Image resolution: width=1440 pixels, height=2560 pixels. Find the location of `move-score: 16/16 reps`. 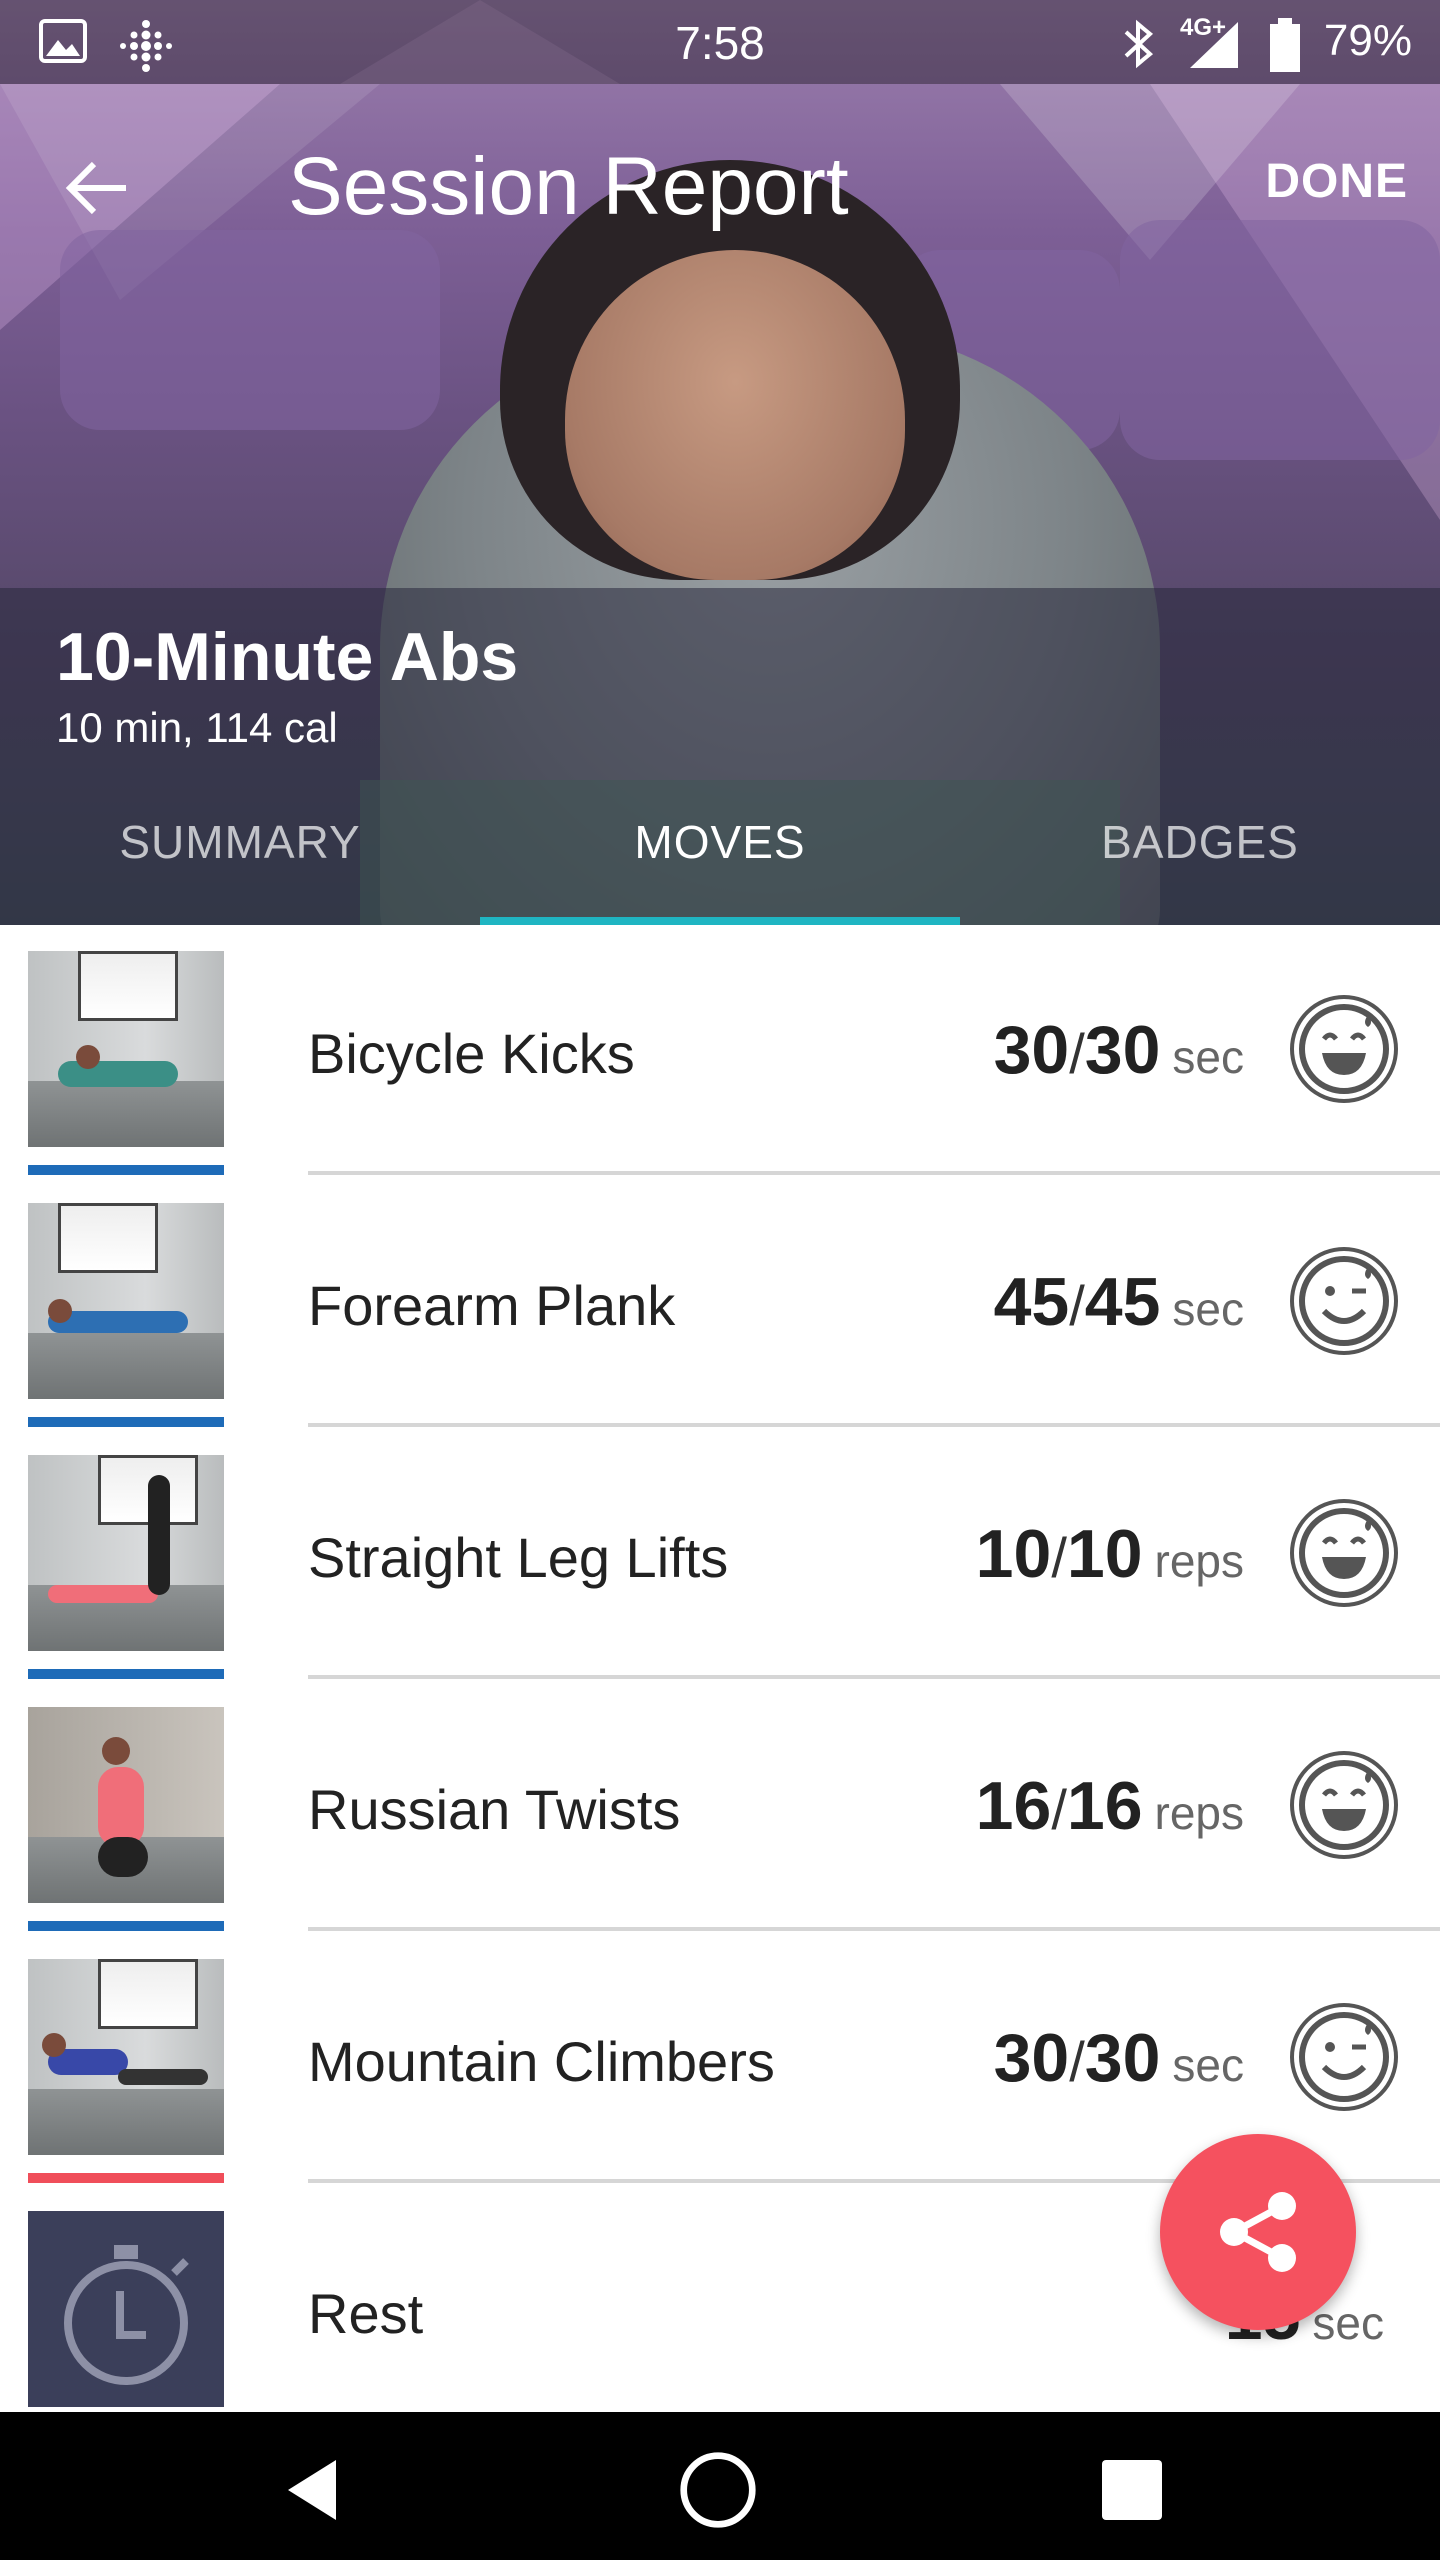

move-score: 16/16 reps is located at coordinates (1109, 1806).